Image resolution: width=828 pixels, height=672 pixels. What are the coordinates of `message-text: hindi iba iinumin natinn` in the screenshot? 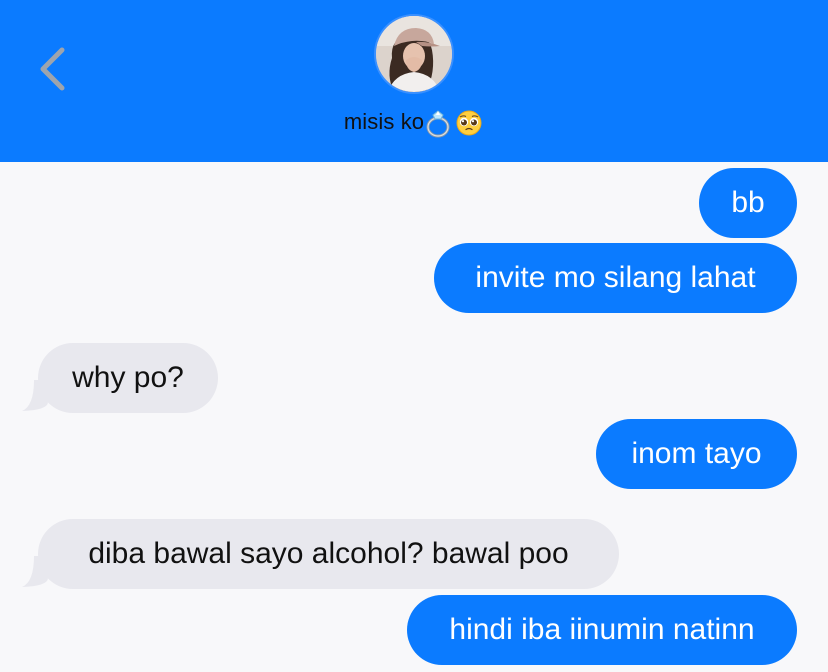 It's located at (602, 629).